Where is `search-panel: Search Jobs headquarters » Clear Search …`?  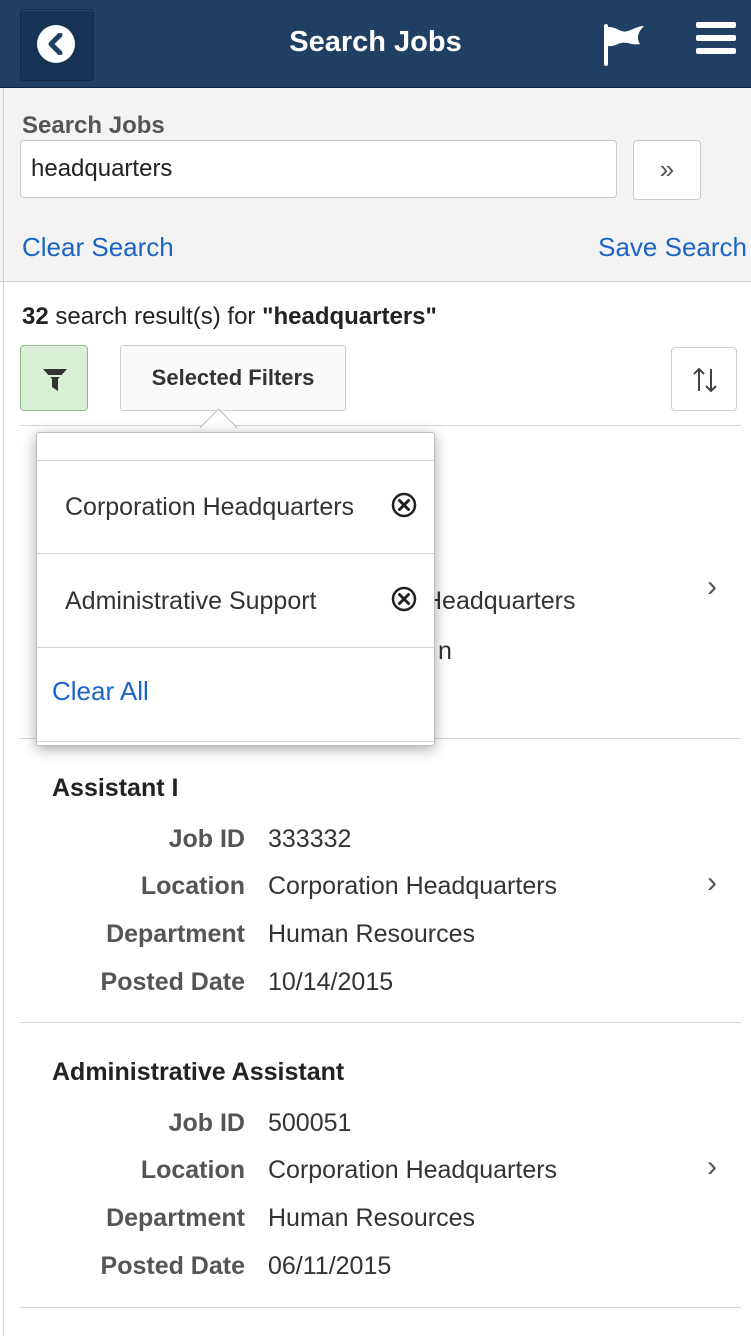
search-panel: Search Jobs headquarters » Clear Search … is located at coordinates (375, 185).